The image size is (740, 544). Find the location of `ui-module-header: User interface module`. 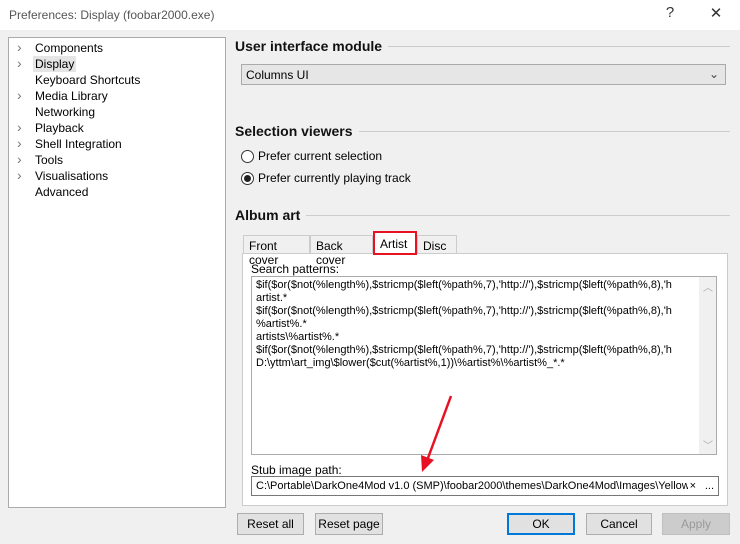

ui-module-header: User interface module is located at coordinates (482, 46).